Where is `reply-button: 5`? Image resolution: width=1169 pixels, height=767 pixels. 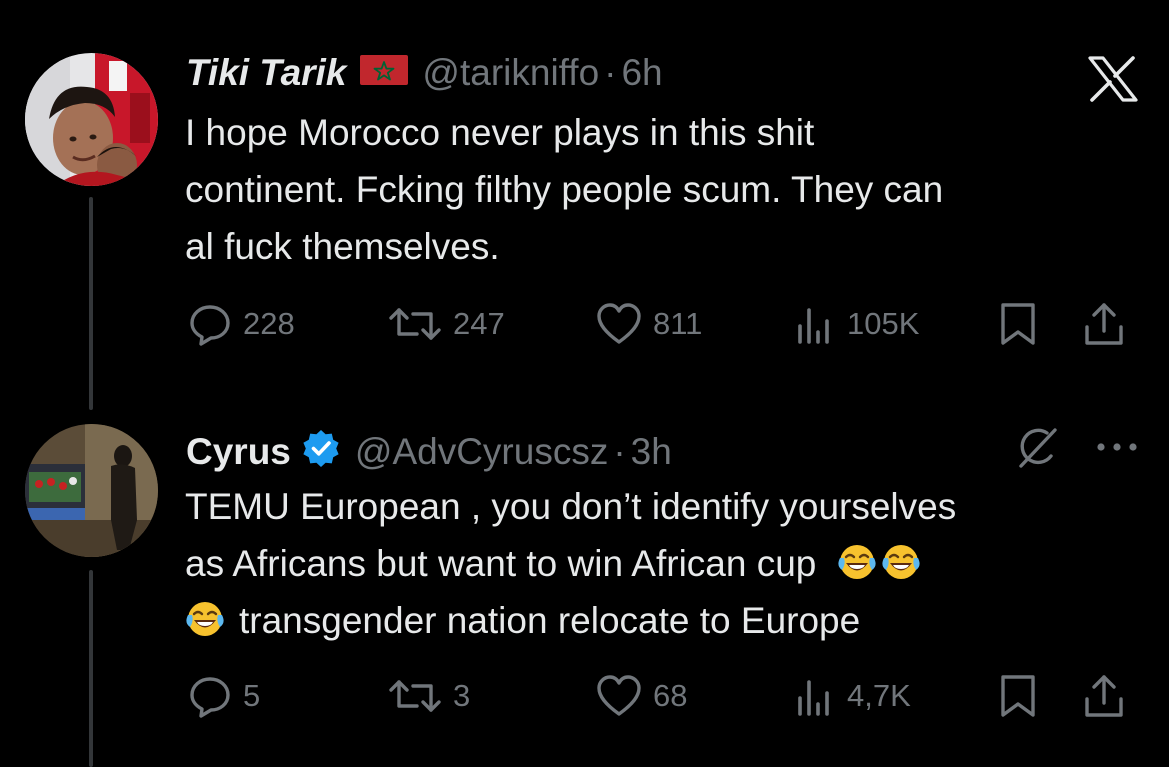 reply-button: 5 is located at coordinates (223, 696).